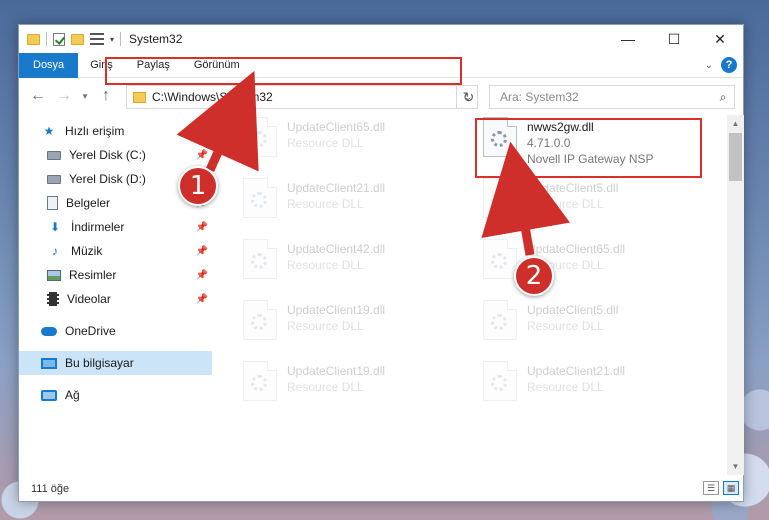  What do you see at coordinates (560, 127) in the screenshot?
I see `file-name: nwws2gw.dll` at bounding box center [560, 127].